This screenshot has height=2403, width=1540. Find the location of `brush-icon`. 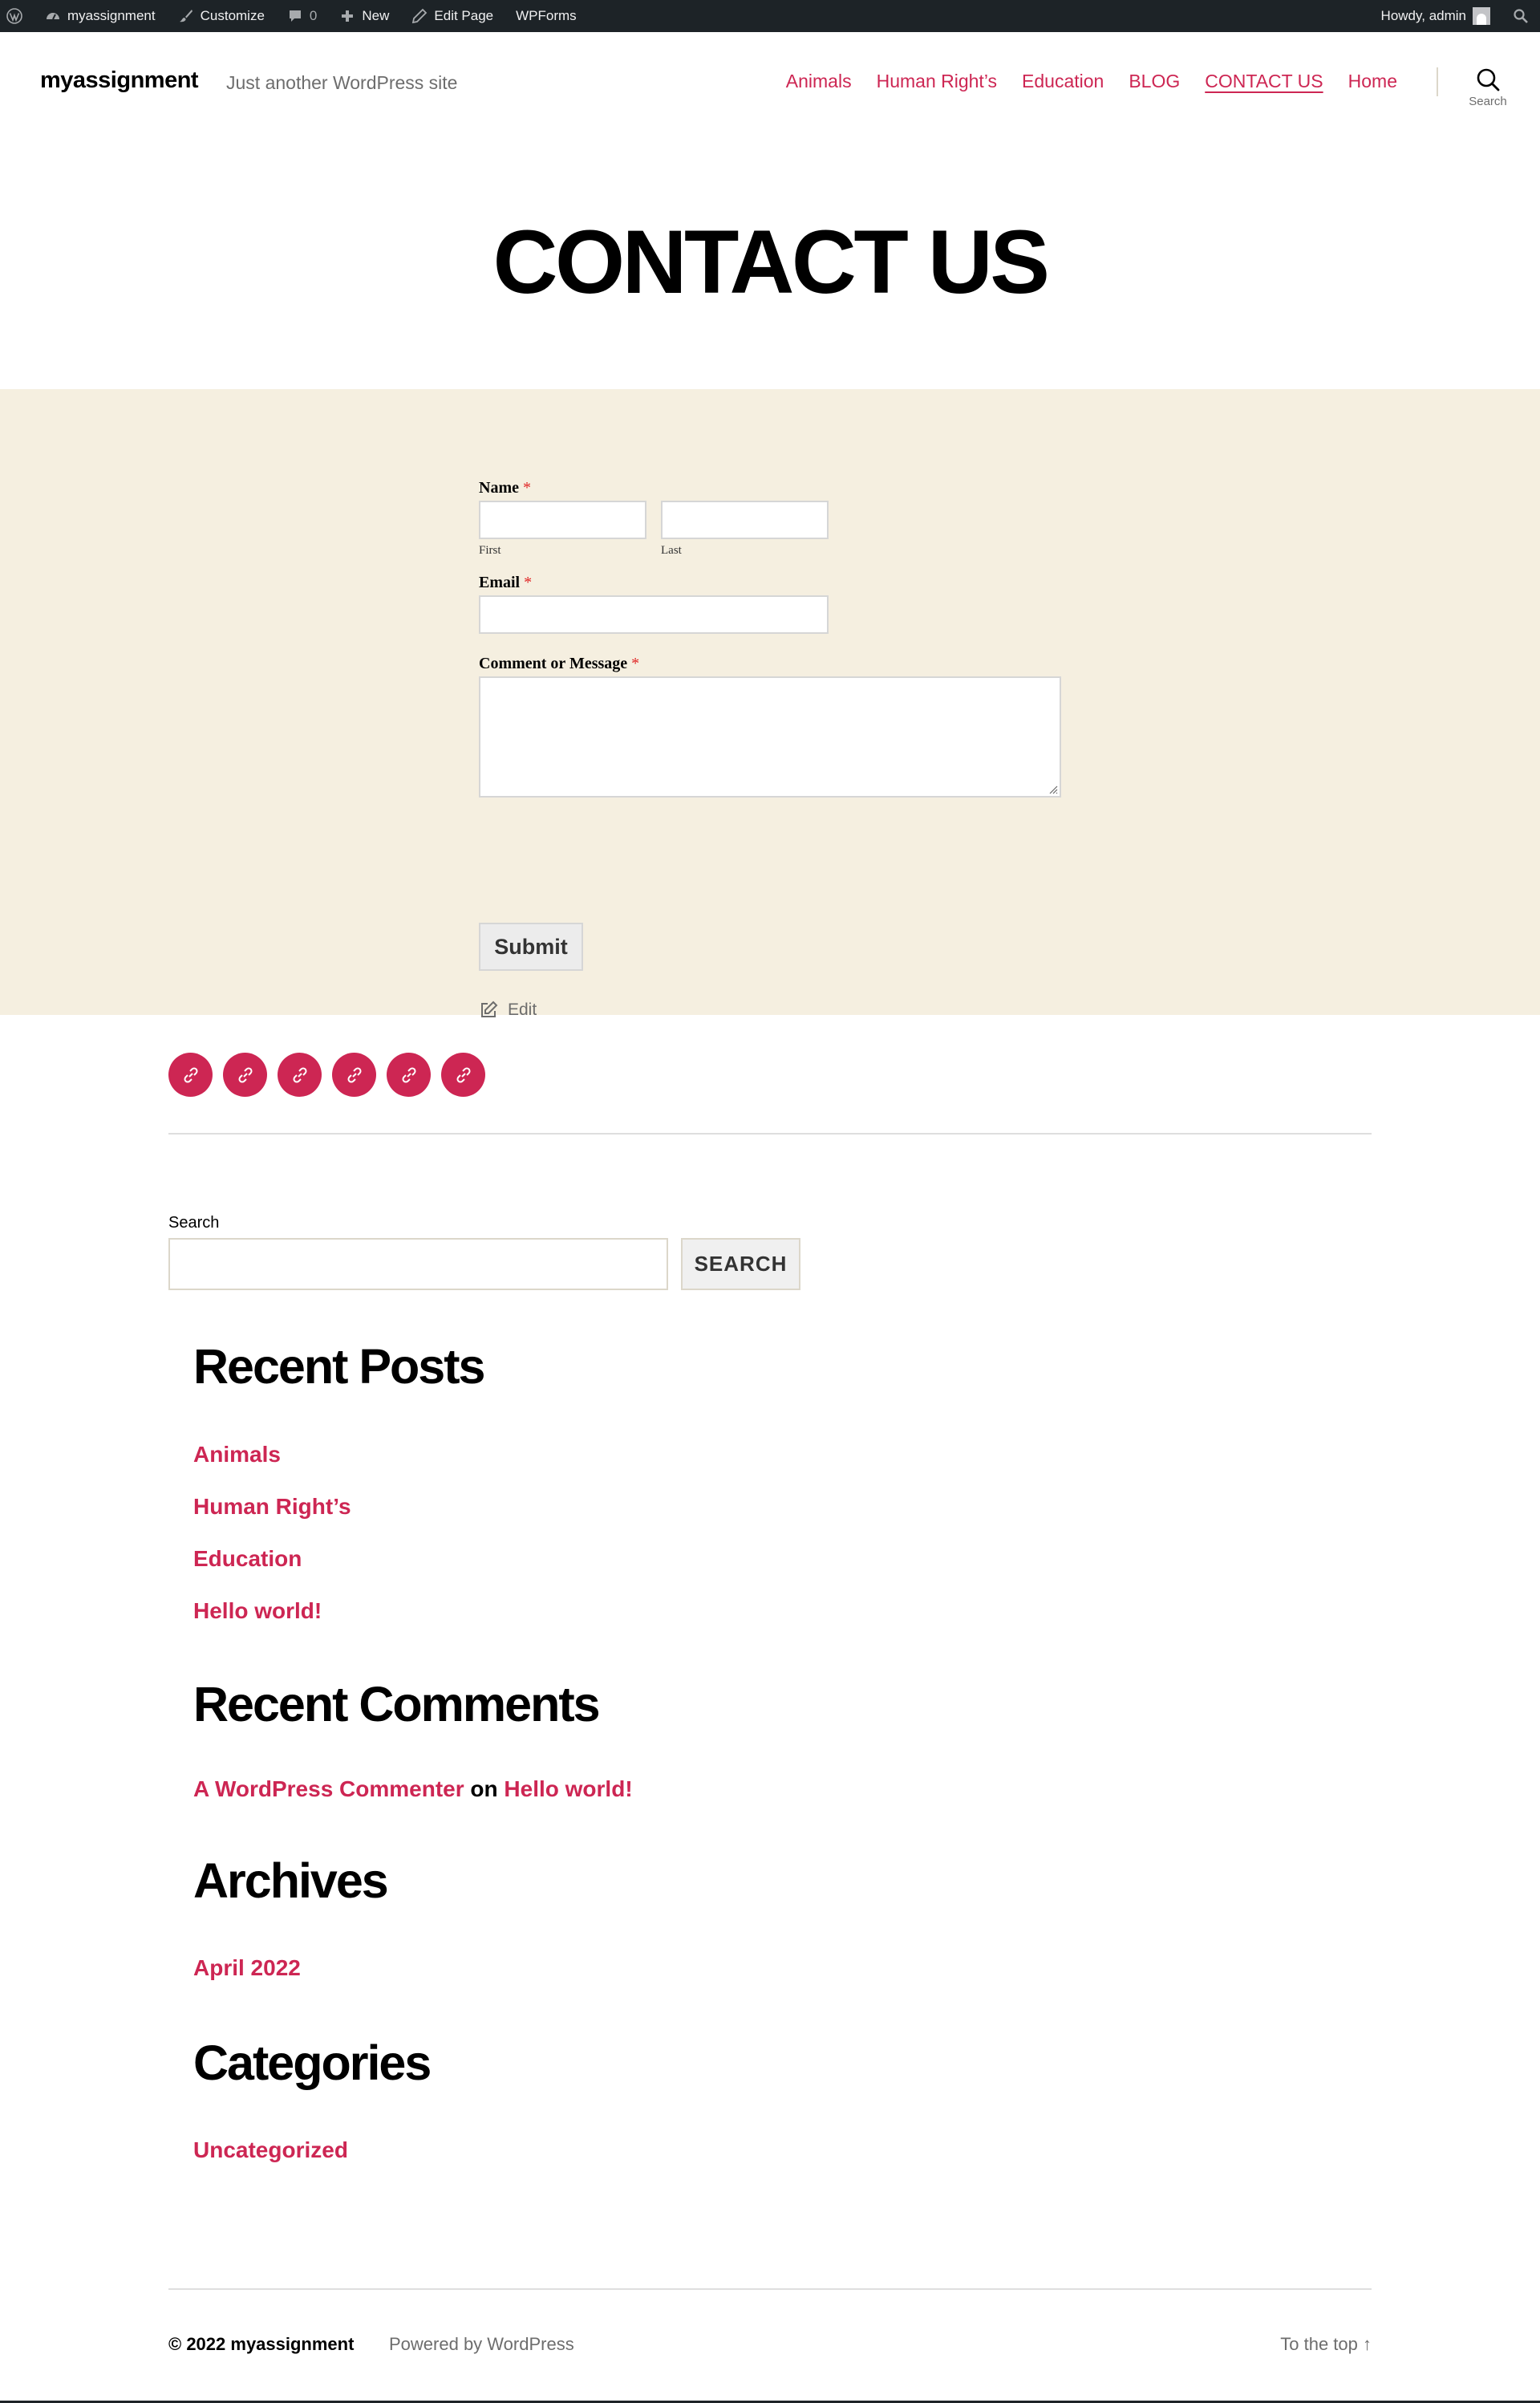

brush-icon is located at coordinates (186, 16).